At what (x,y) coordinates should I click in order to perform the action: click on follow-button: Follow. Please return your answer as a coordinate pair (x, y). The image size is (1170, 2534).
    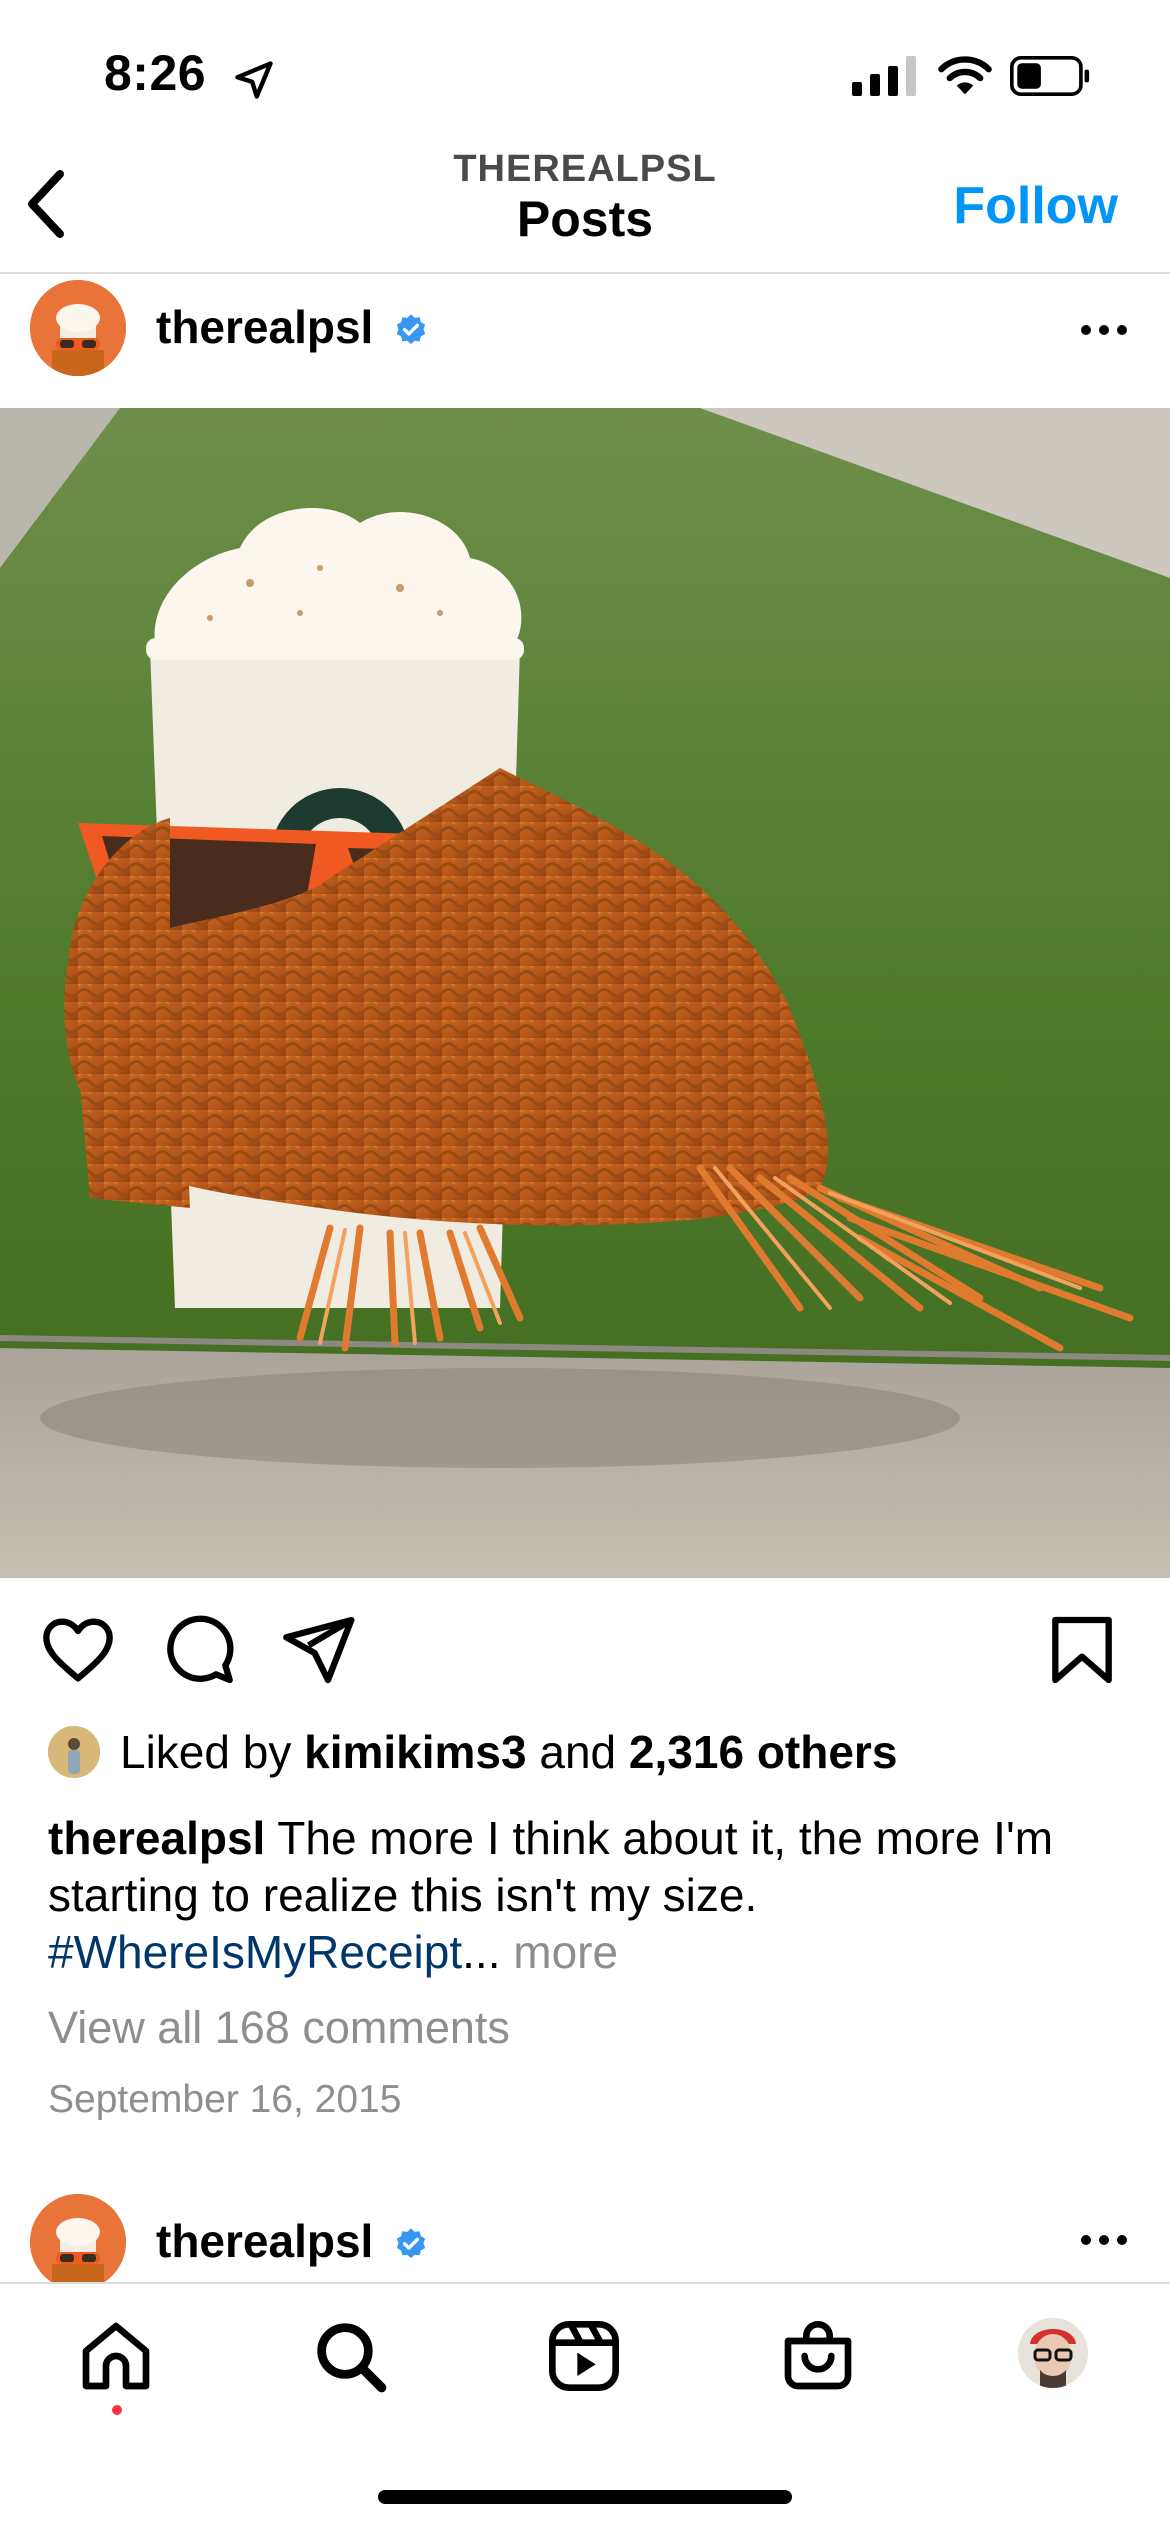
    Looking at the image, I should click on (1035, 206).